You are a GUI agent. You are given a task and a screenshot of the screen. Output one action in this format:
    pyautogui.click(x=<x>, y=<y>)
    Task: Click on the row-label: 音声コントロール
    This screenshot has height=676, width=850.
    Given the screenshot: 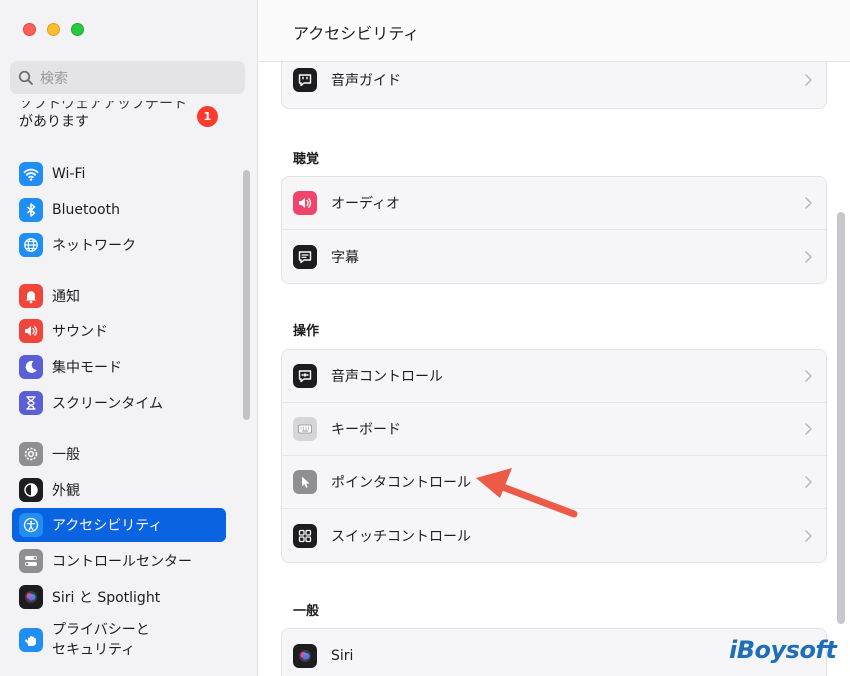 What is the action you would take?
    pyautogui.click(x=387, y=377)
    